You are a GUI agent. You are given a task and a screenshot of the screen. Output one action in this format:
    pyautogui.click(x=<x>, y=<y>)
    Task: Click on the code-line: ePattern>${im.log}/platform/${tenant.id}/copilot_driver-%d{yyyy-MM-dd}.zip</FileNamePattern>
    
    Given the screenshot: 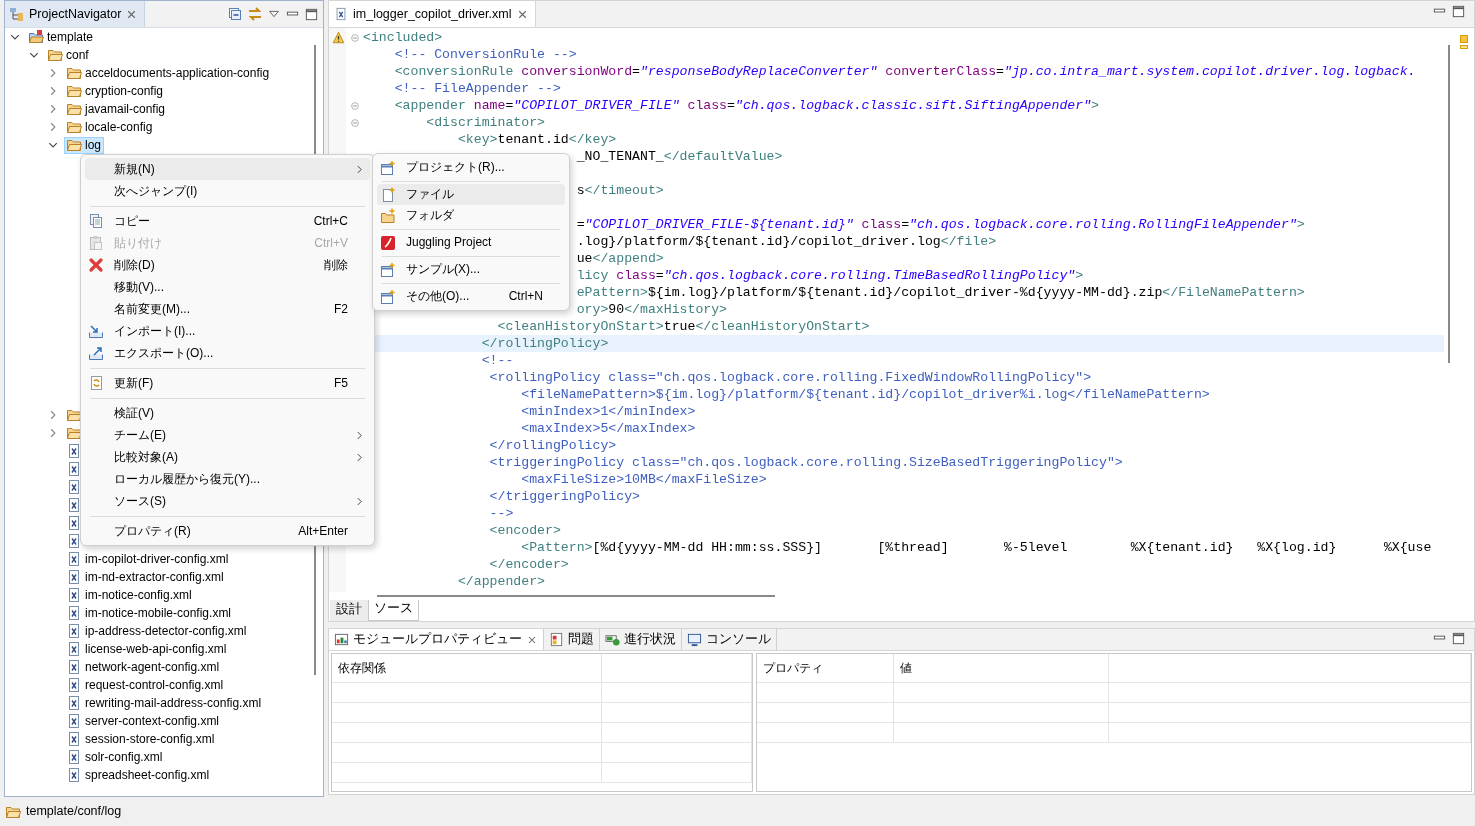 What is the action you would take?
    pyautogui.click(x=940, y=292)
    